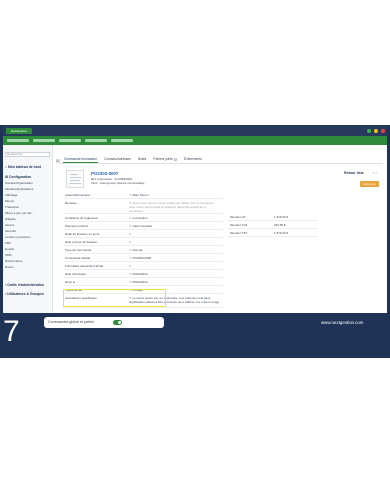  I want to click on tab-supplier-order: Commande fournisseur, so click(81, 159).